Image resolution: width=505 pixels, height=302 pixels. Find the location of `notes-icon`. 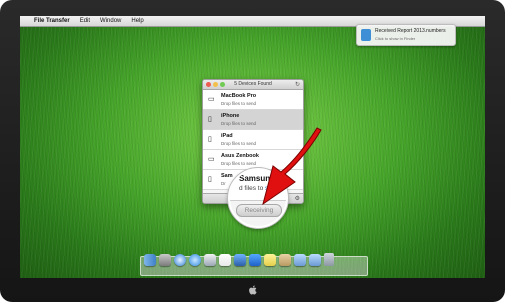

notes-icon is located at coordinates (270, 260).